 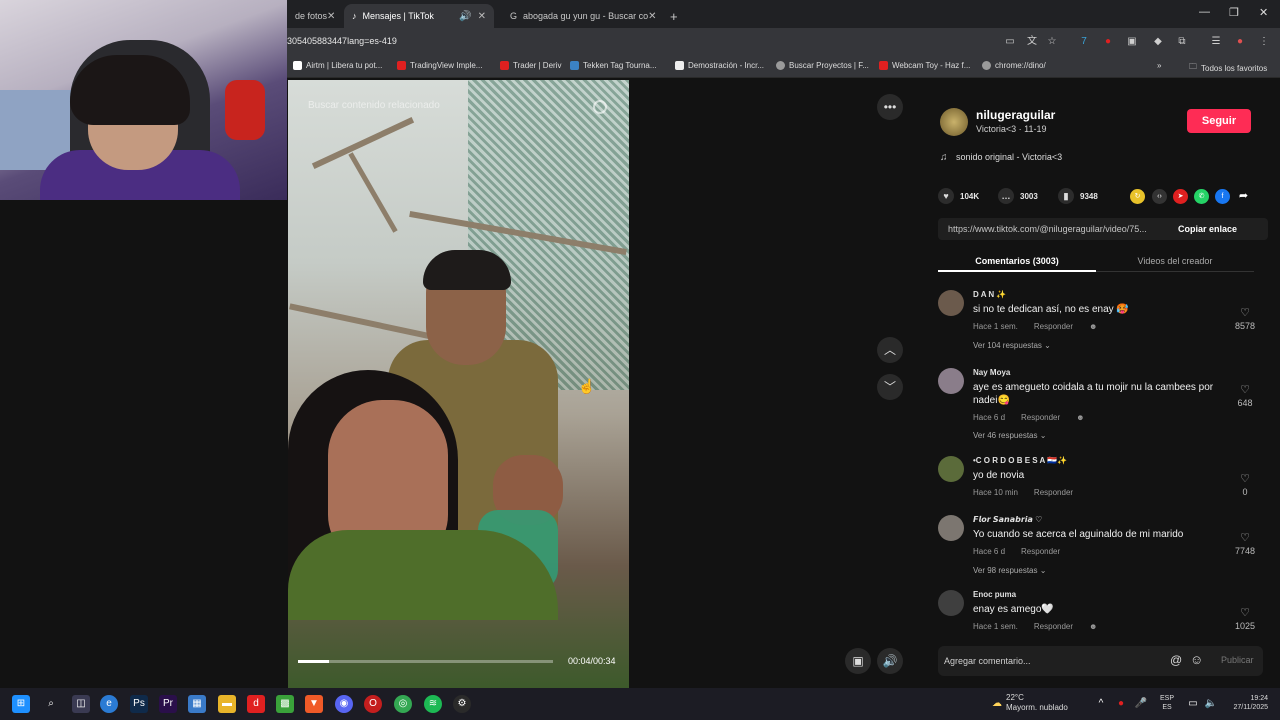 I want to click on comment-like: ♡ 7748, so click(x=1245, y=543).